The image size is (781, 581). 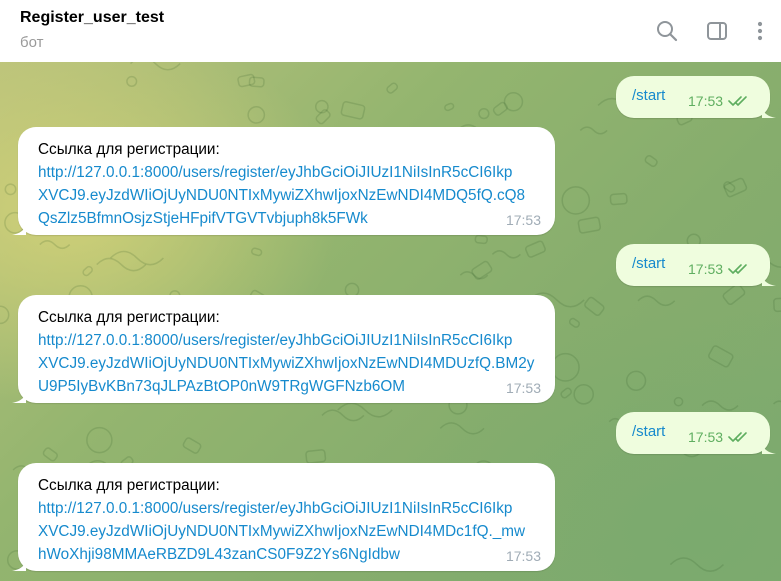 I want to click on registration-link: QsZlz5BfmnOsjzStjeHFpifVTGVTvbjuph8k5FWk, so click(x=281, y=218).